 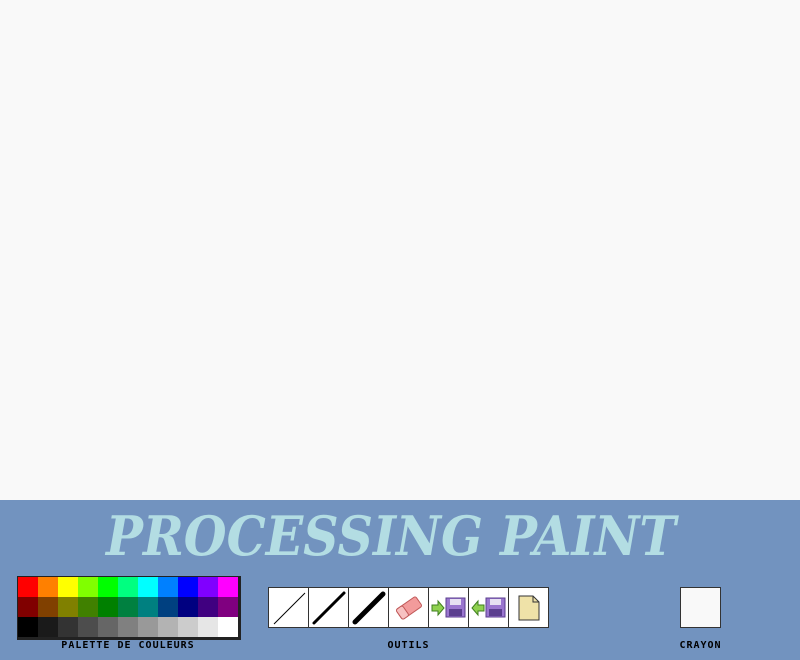 I want to click on color-palette, so click(x=129, y=608).